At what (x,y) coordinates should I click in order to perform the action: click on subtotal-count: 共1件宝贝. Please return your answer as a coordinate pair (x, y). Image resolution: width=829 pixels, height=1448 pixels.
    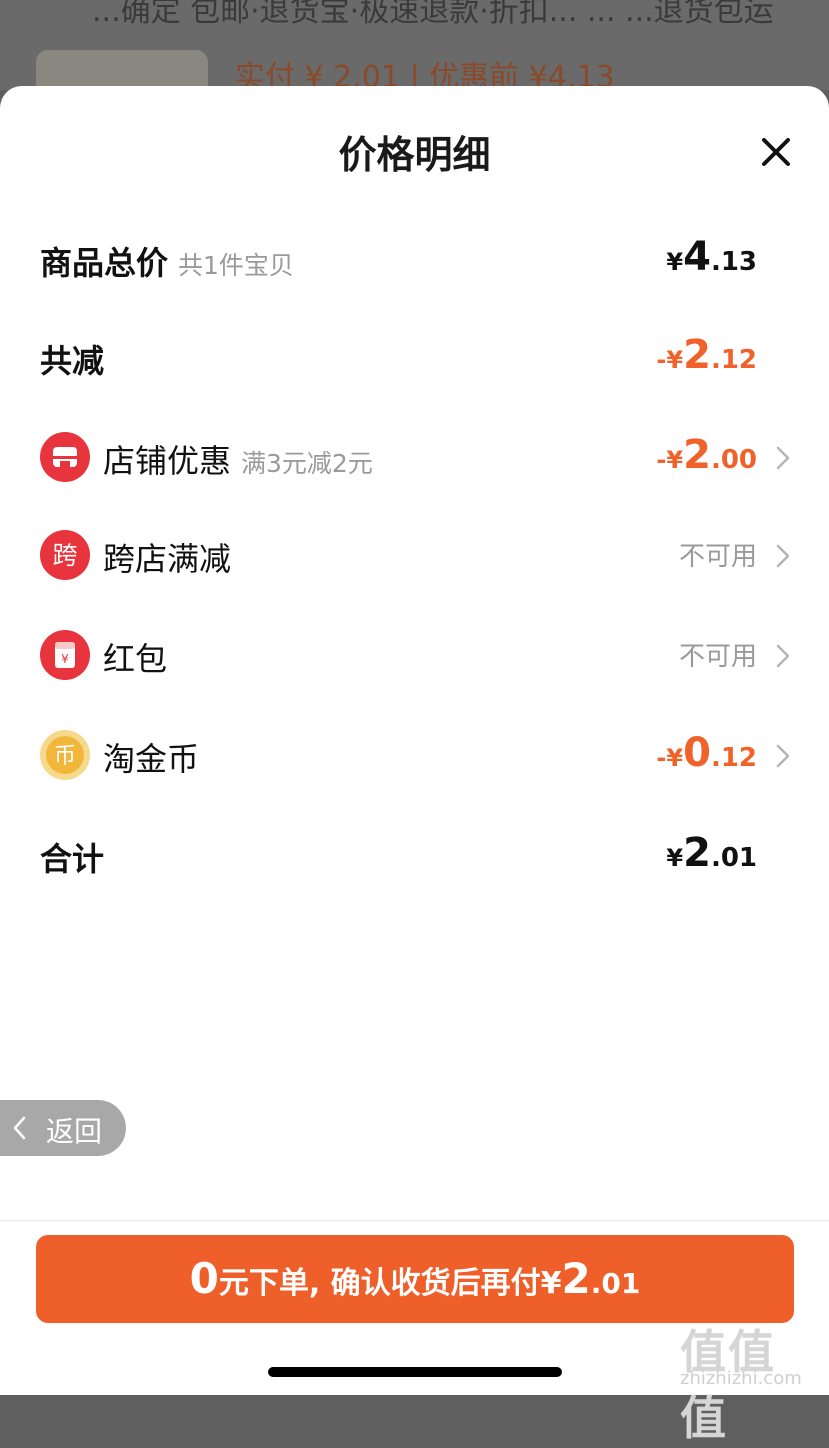
    Looking at the image, I should click on (236, 265).